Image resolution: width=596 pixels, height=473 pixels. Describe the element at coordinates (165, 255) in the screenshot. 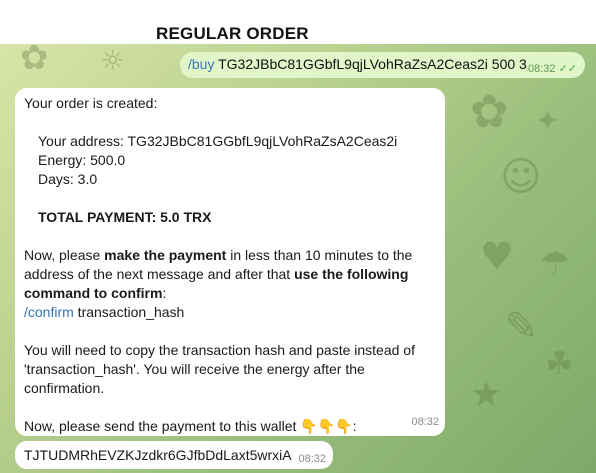

I see `instruction-bold: make the payment` at that location.